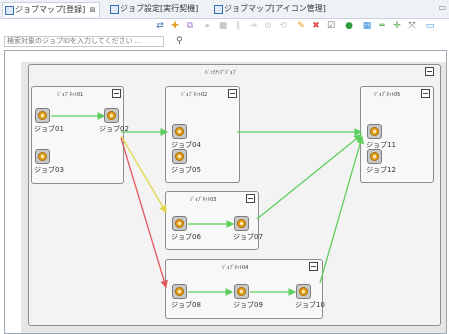 The image size is (449, 334). I want to click on tab-job-settings: ジョブ設定[実行契機], so click(154, 9).